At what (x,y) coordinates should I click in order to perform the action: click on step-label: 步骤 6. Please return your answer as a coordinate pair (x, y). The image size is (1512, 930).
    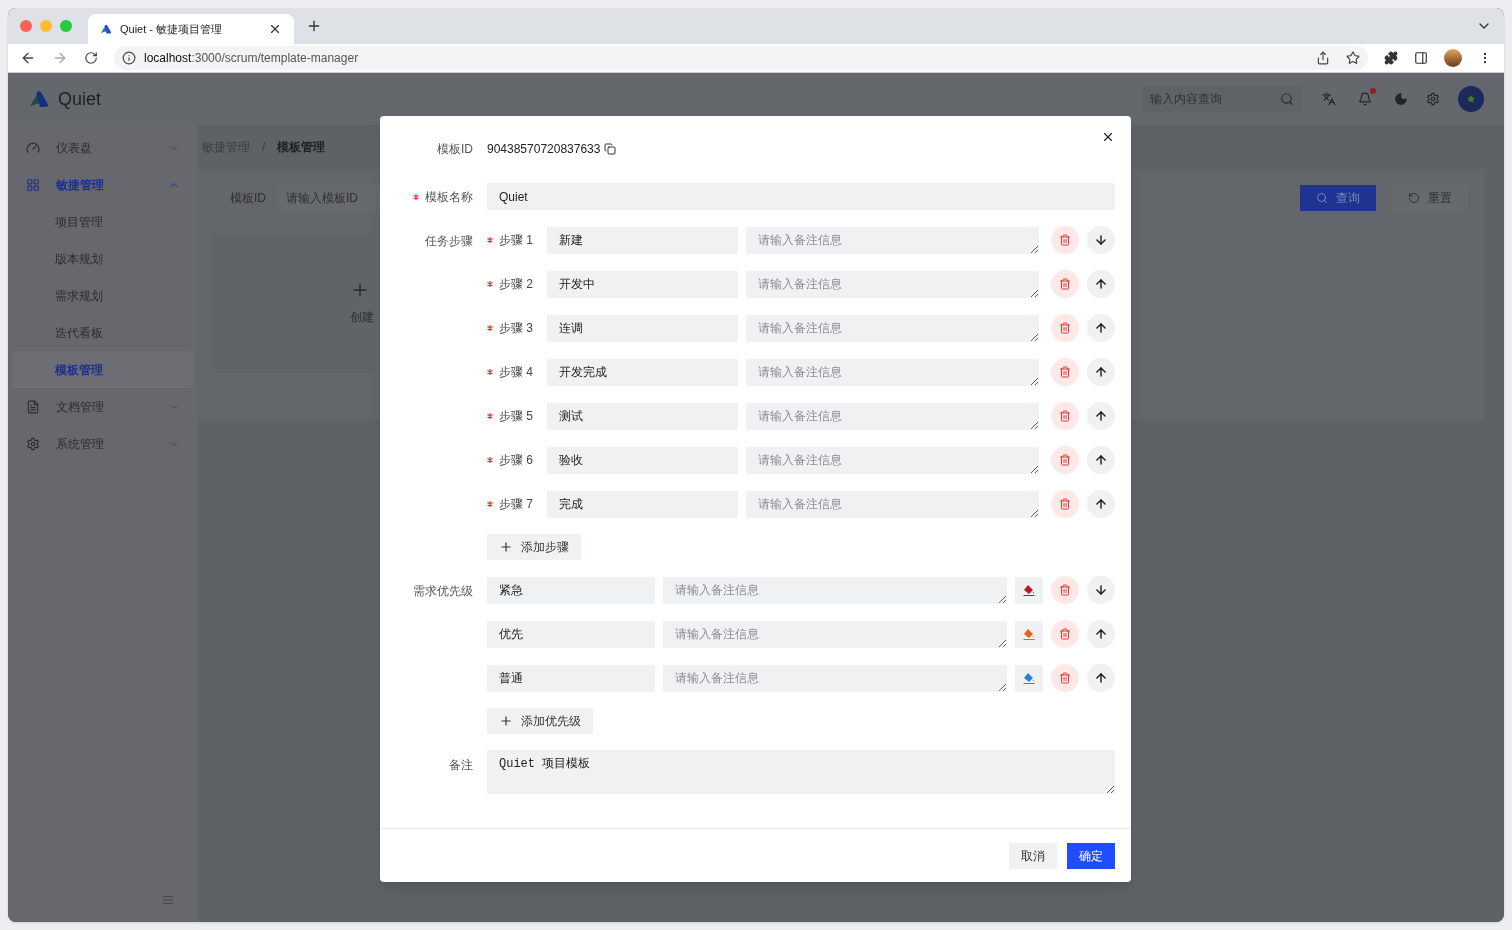
    Looking at the image, I should click on (516, 460).